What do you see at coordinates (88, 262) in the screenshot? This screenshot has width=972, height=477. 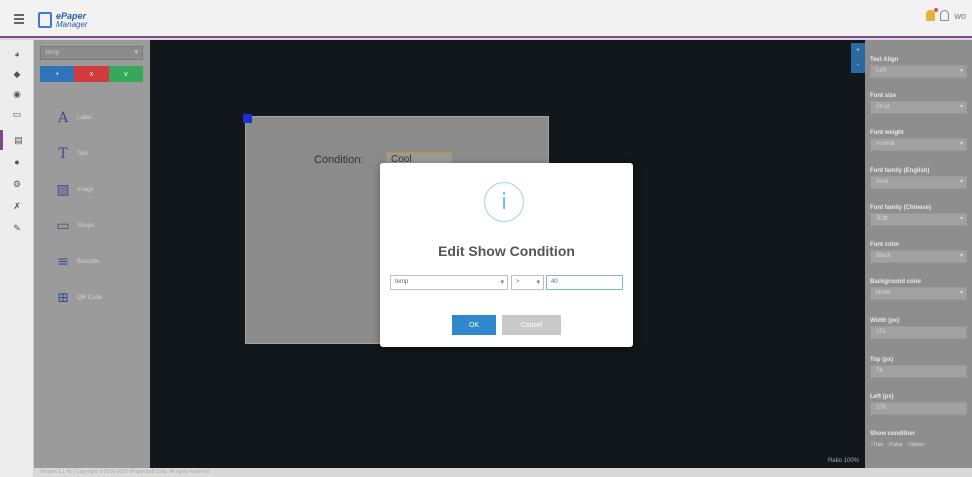 I see `tool-barcode-text: Barcode` at bounding box center [88, 262].